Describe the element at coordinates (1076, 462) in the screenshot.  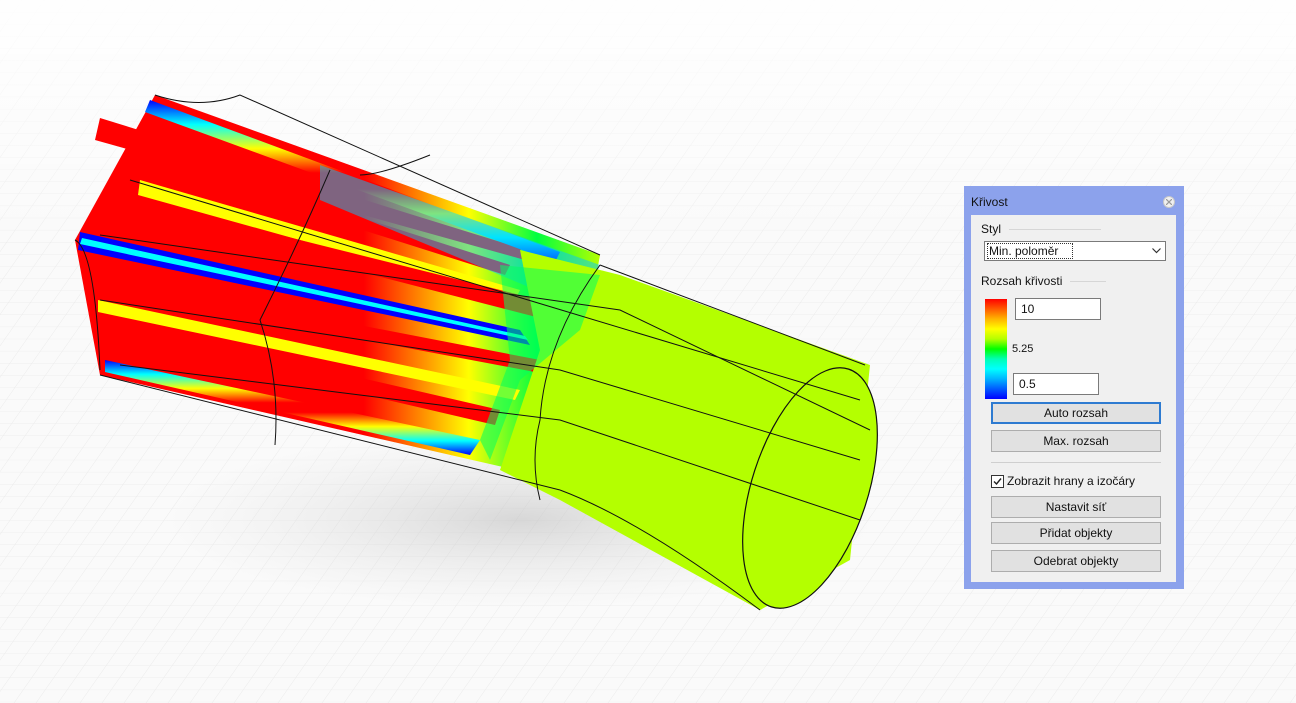
I see `divider` at that location.